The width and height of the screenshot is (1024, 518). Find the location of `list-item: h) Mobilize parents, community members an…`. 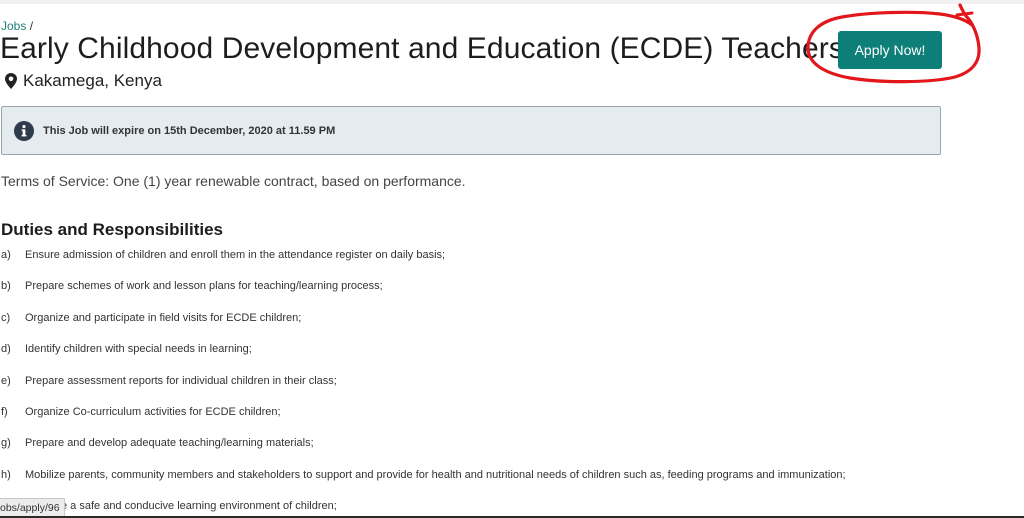

list-item: h) Mobilize parents, community members an… is located at coordinates (423, 484).